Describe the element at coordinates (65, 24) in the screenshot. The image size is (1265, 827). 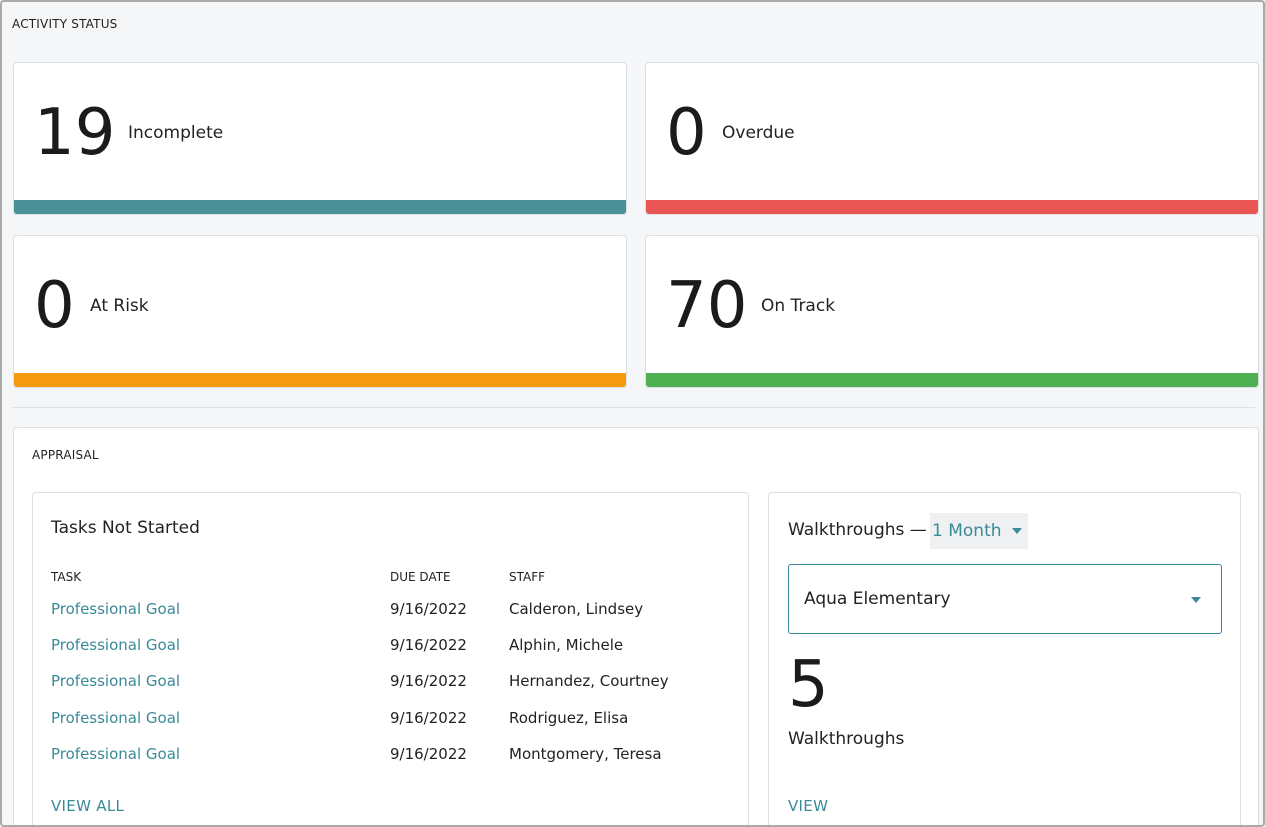
I see `activity-status-label: ACTIVITY STATUS` at that location.